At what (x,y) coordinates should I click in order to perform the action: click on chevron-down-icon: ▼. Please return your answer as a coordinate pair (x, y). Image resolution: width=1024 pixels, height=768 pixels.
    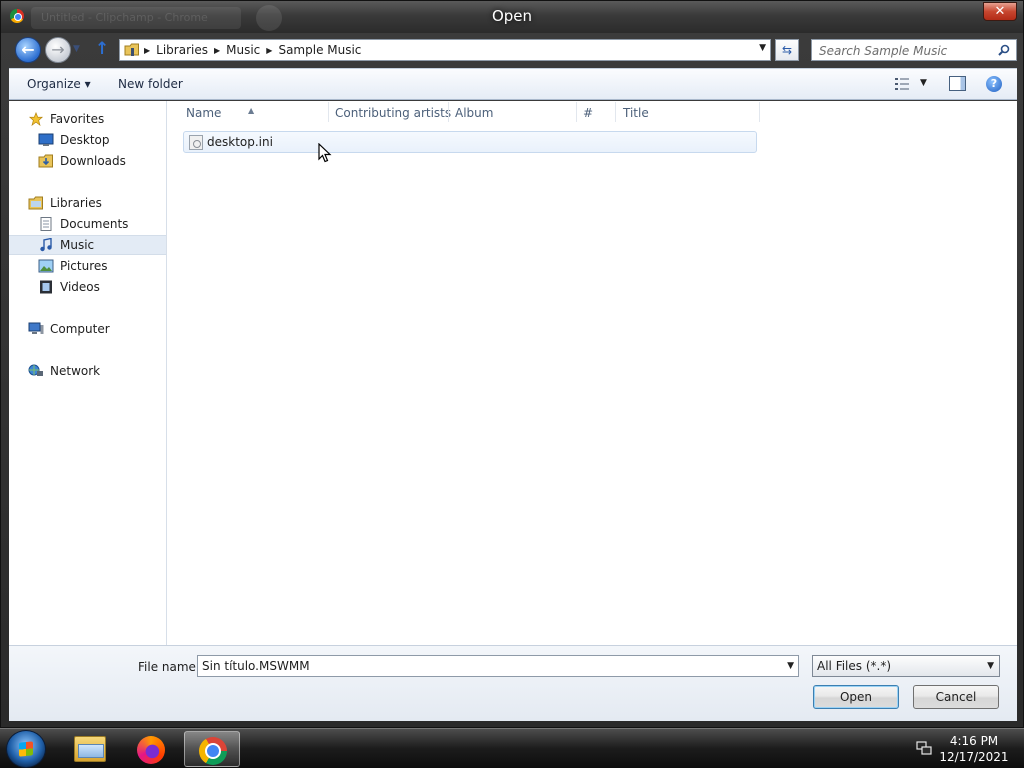
    Looking at the image, I should click on (76, 49).